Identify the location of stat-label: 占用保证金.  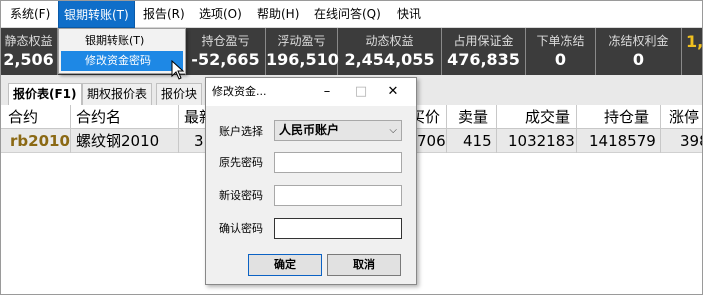
(483, 41).